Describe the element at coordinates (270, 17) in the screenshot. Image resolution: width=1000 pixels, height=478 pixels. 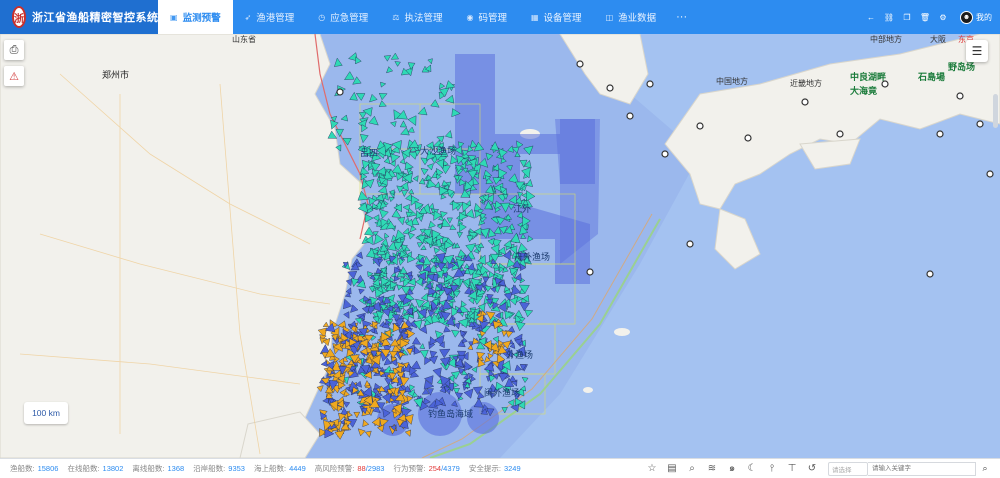
I see `nav-item-1: ➶ 渔港管理` at that location.